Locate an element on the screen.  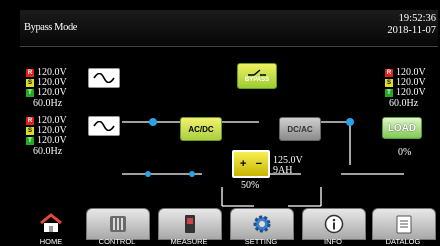
nav-control: CONTROL is located at coordinates (118, 227).